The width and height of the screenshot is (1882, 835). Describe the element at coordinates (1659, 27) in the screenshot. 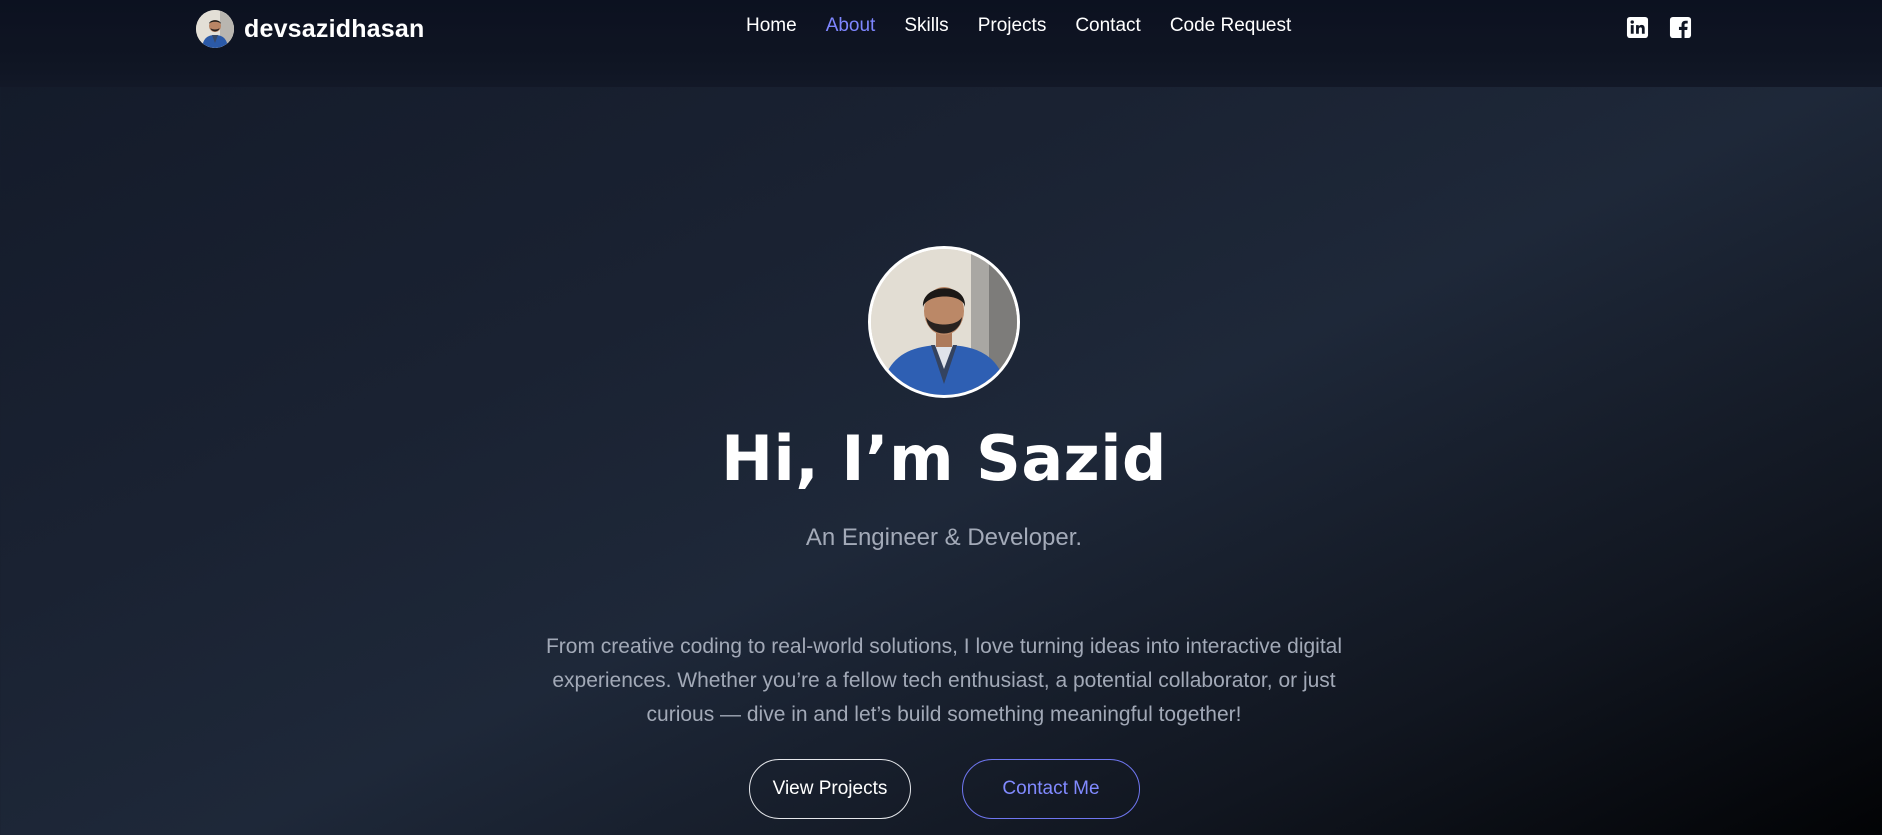

I see `social-links` at that location.